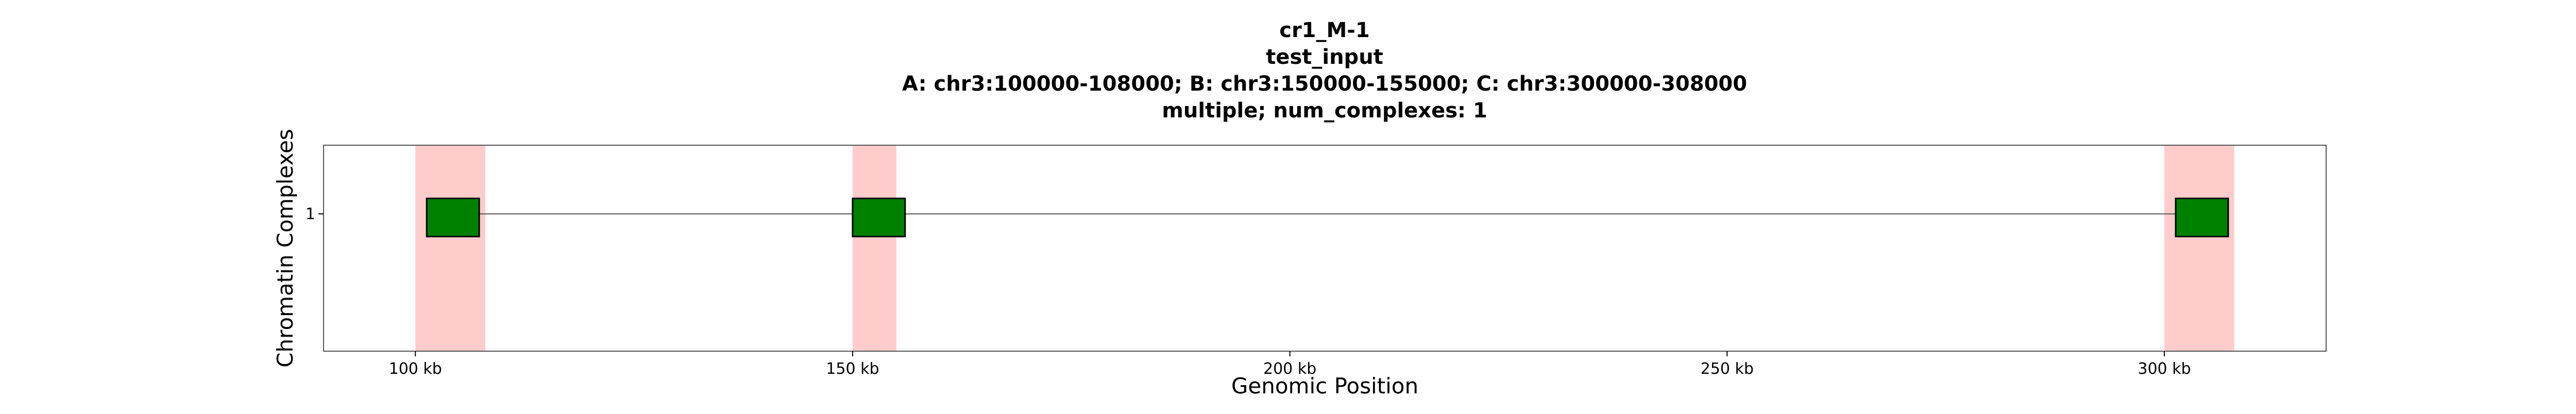 This screenshot has height=414, width=2576. I want to click on anchor-region-b, so click(874, 248).